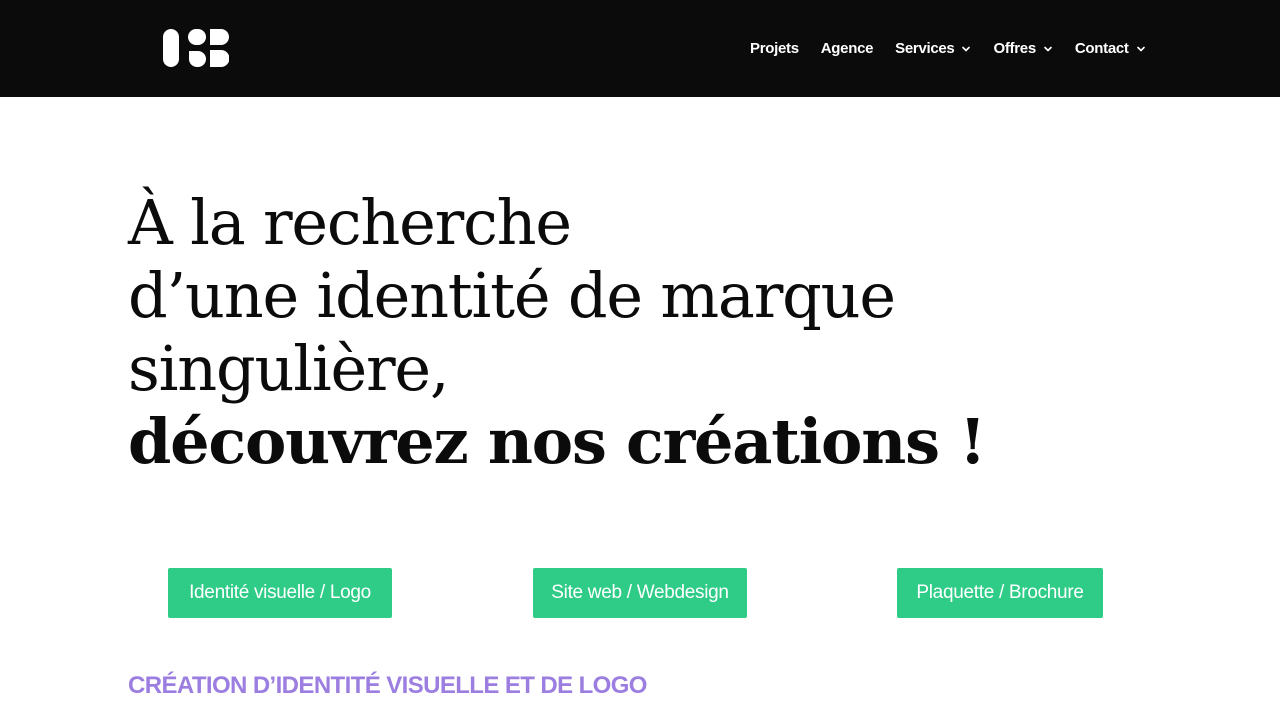  I want to click on hero-line-1: À la recherche, so click(350, 222).